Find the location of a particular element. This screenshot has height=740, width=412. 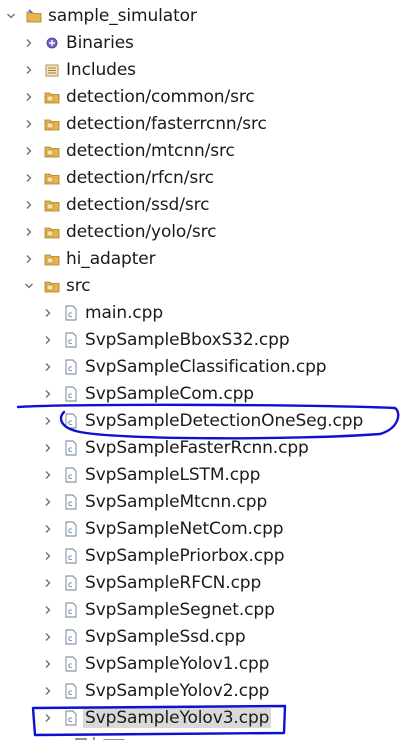

tree-item-file: c main.cpp is located at coordinates (102, 312).